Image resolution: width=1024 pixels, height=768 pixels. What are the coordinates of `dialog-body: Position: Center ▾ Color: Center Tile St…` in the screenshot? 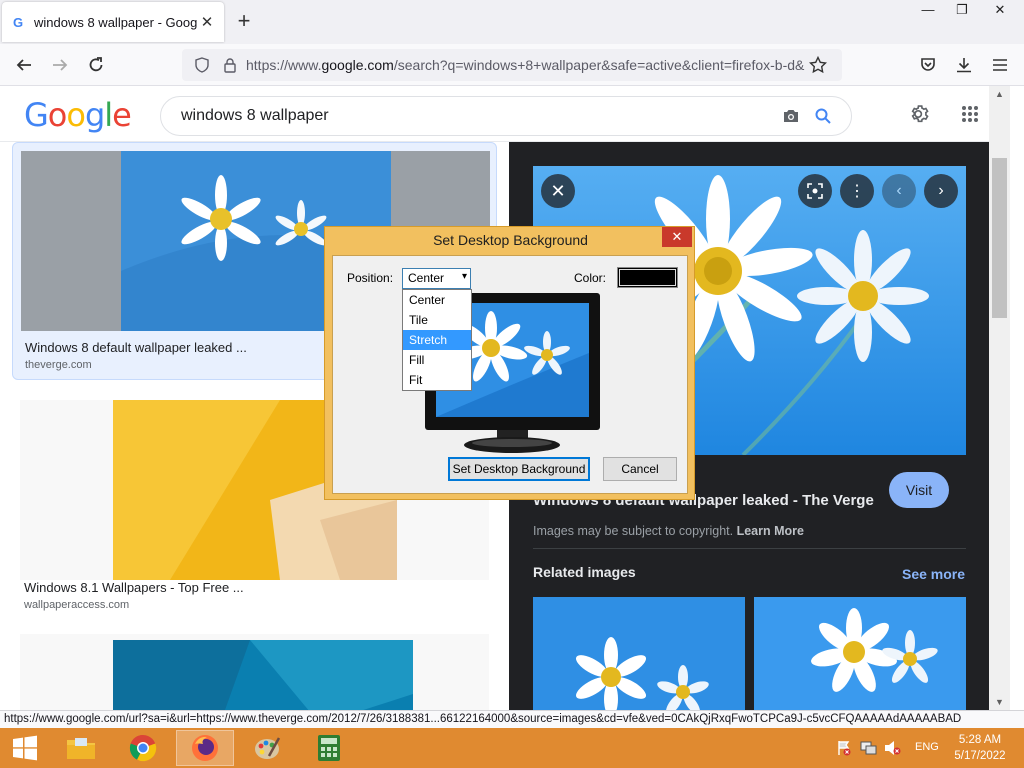 It's located at (510, 374).